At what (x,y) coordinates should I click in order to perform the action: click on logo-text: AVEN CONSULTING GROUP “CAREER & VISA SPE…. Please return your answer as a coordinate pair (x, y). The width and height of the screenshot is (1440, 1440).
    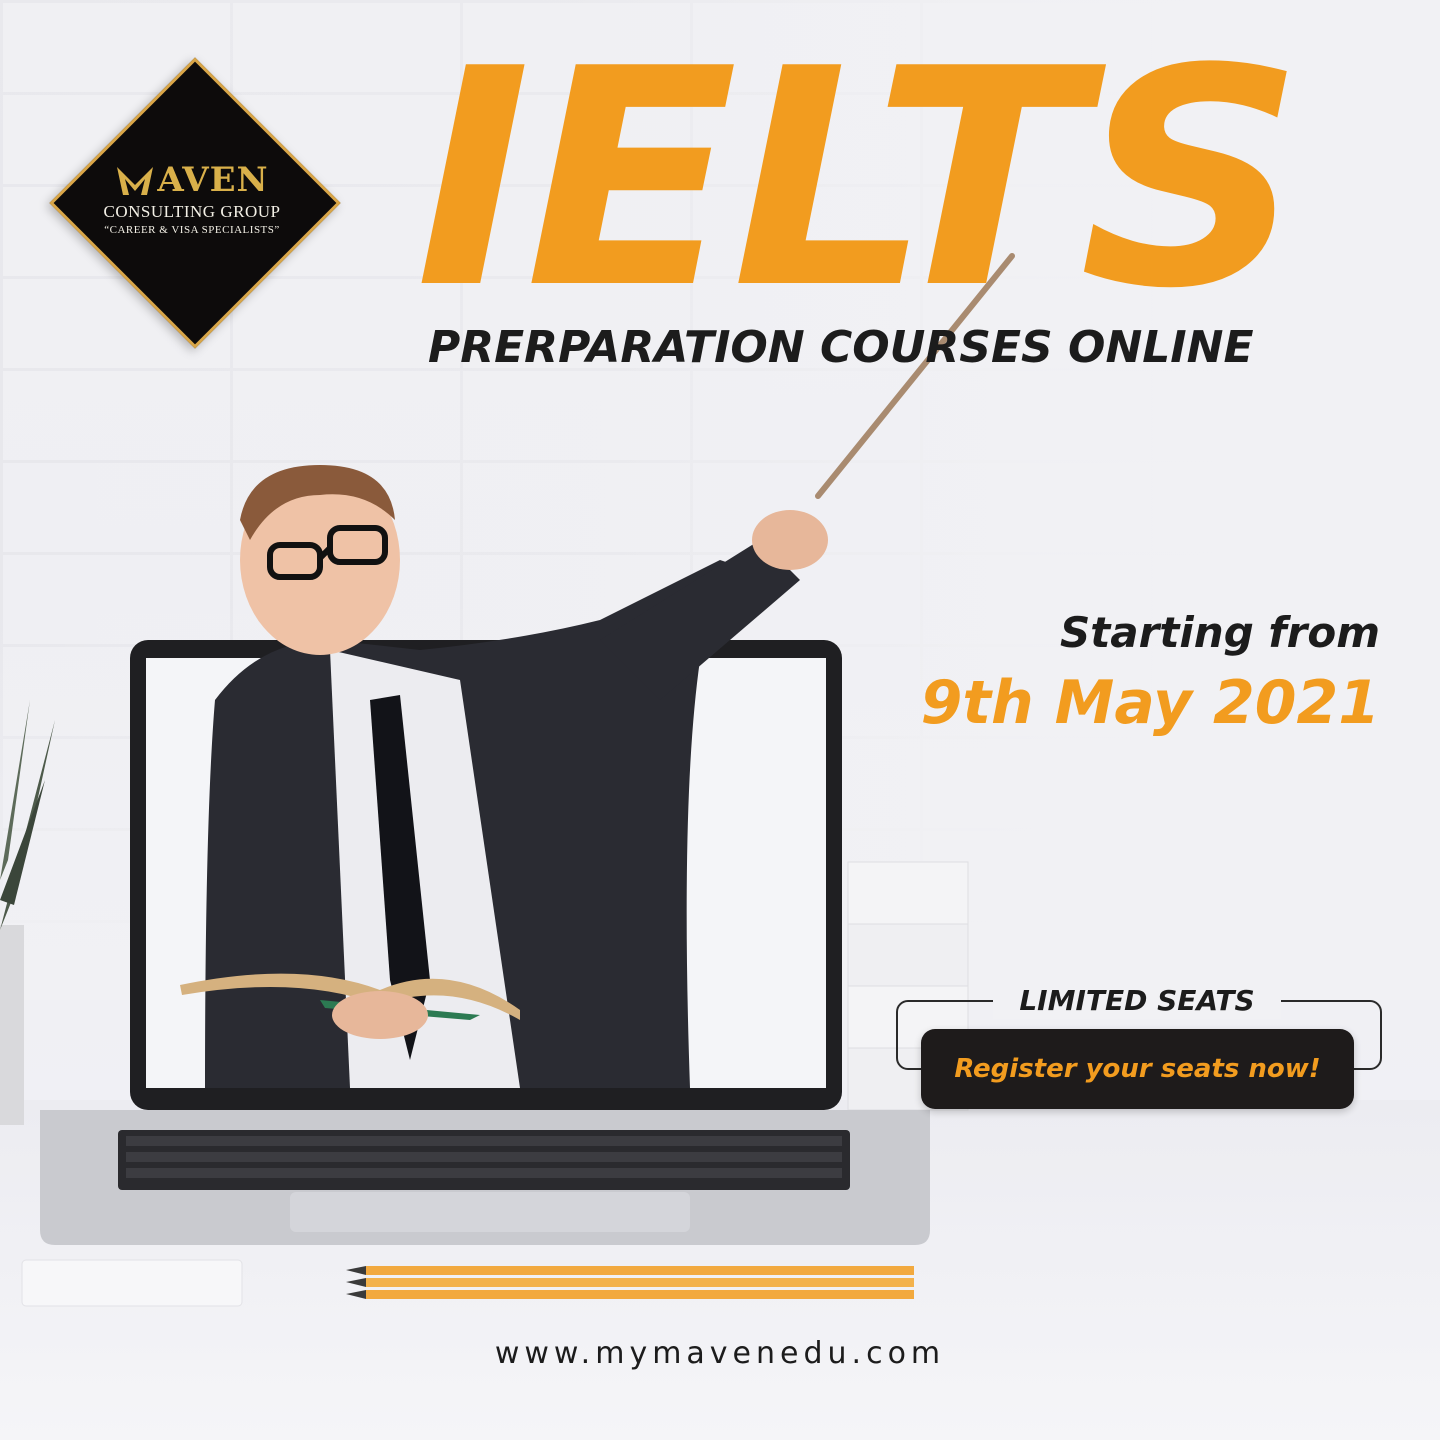
    Looking at the image, I should click on (192, 198).